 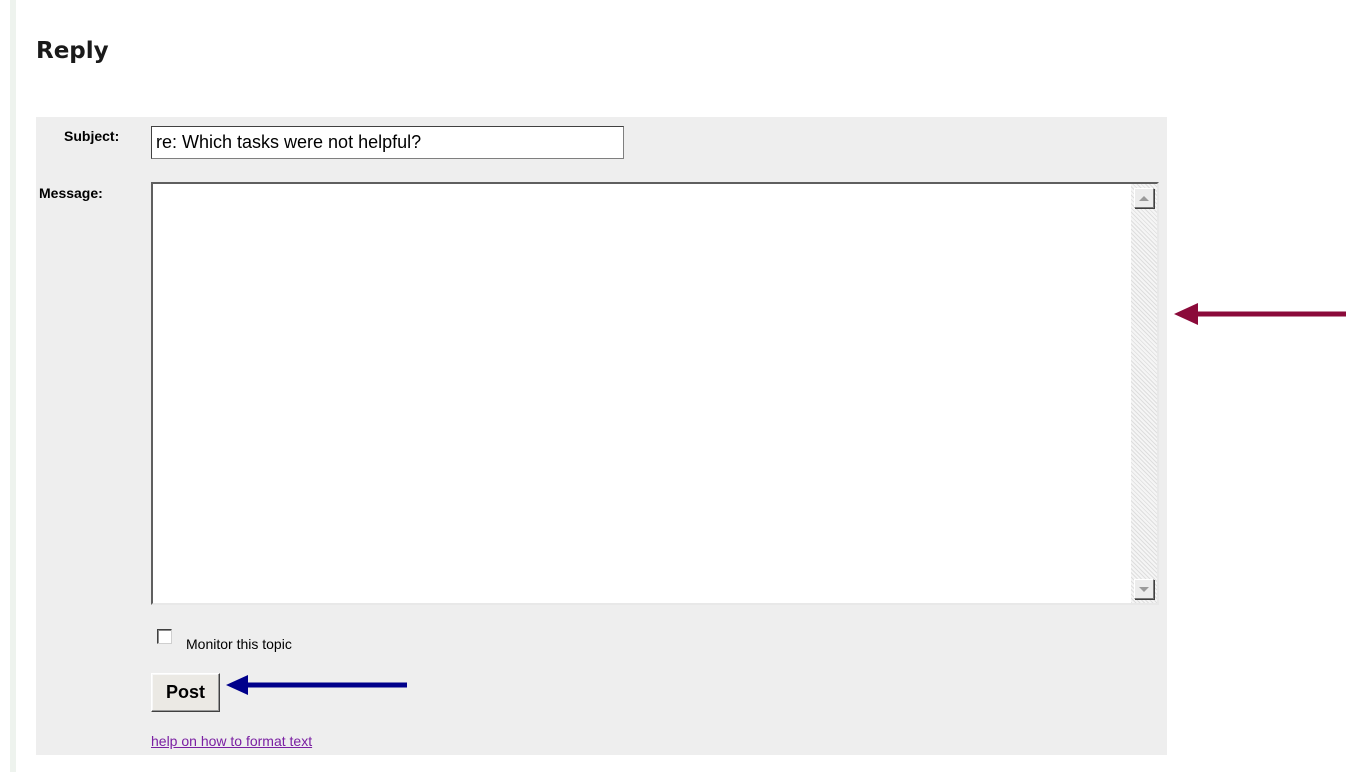 I want to click on post-button: Post, so click(x=185, y=692).